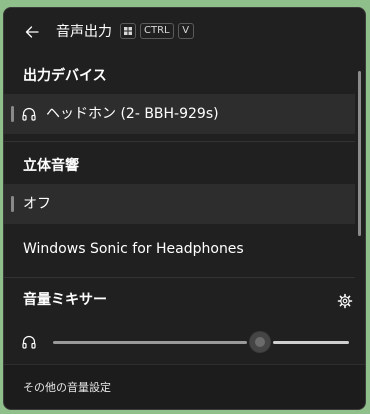  I want to click on ctrl-key: CTRL, so click(157, 31).